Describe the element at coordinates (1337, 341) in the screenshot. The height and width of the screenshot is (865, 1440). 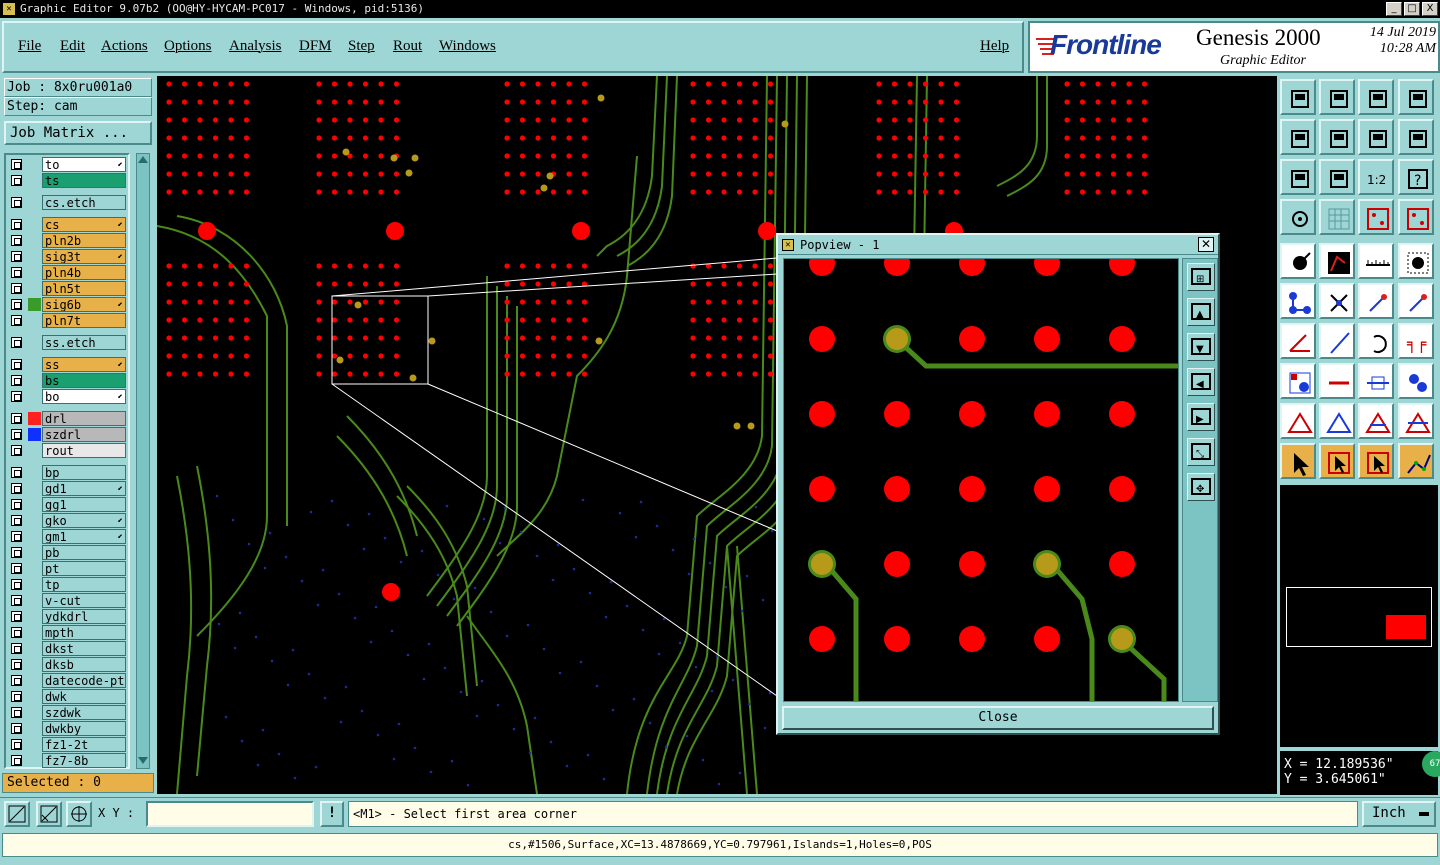
I see `slash-tool-button` at that location.